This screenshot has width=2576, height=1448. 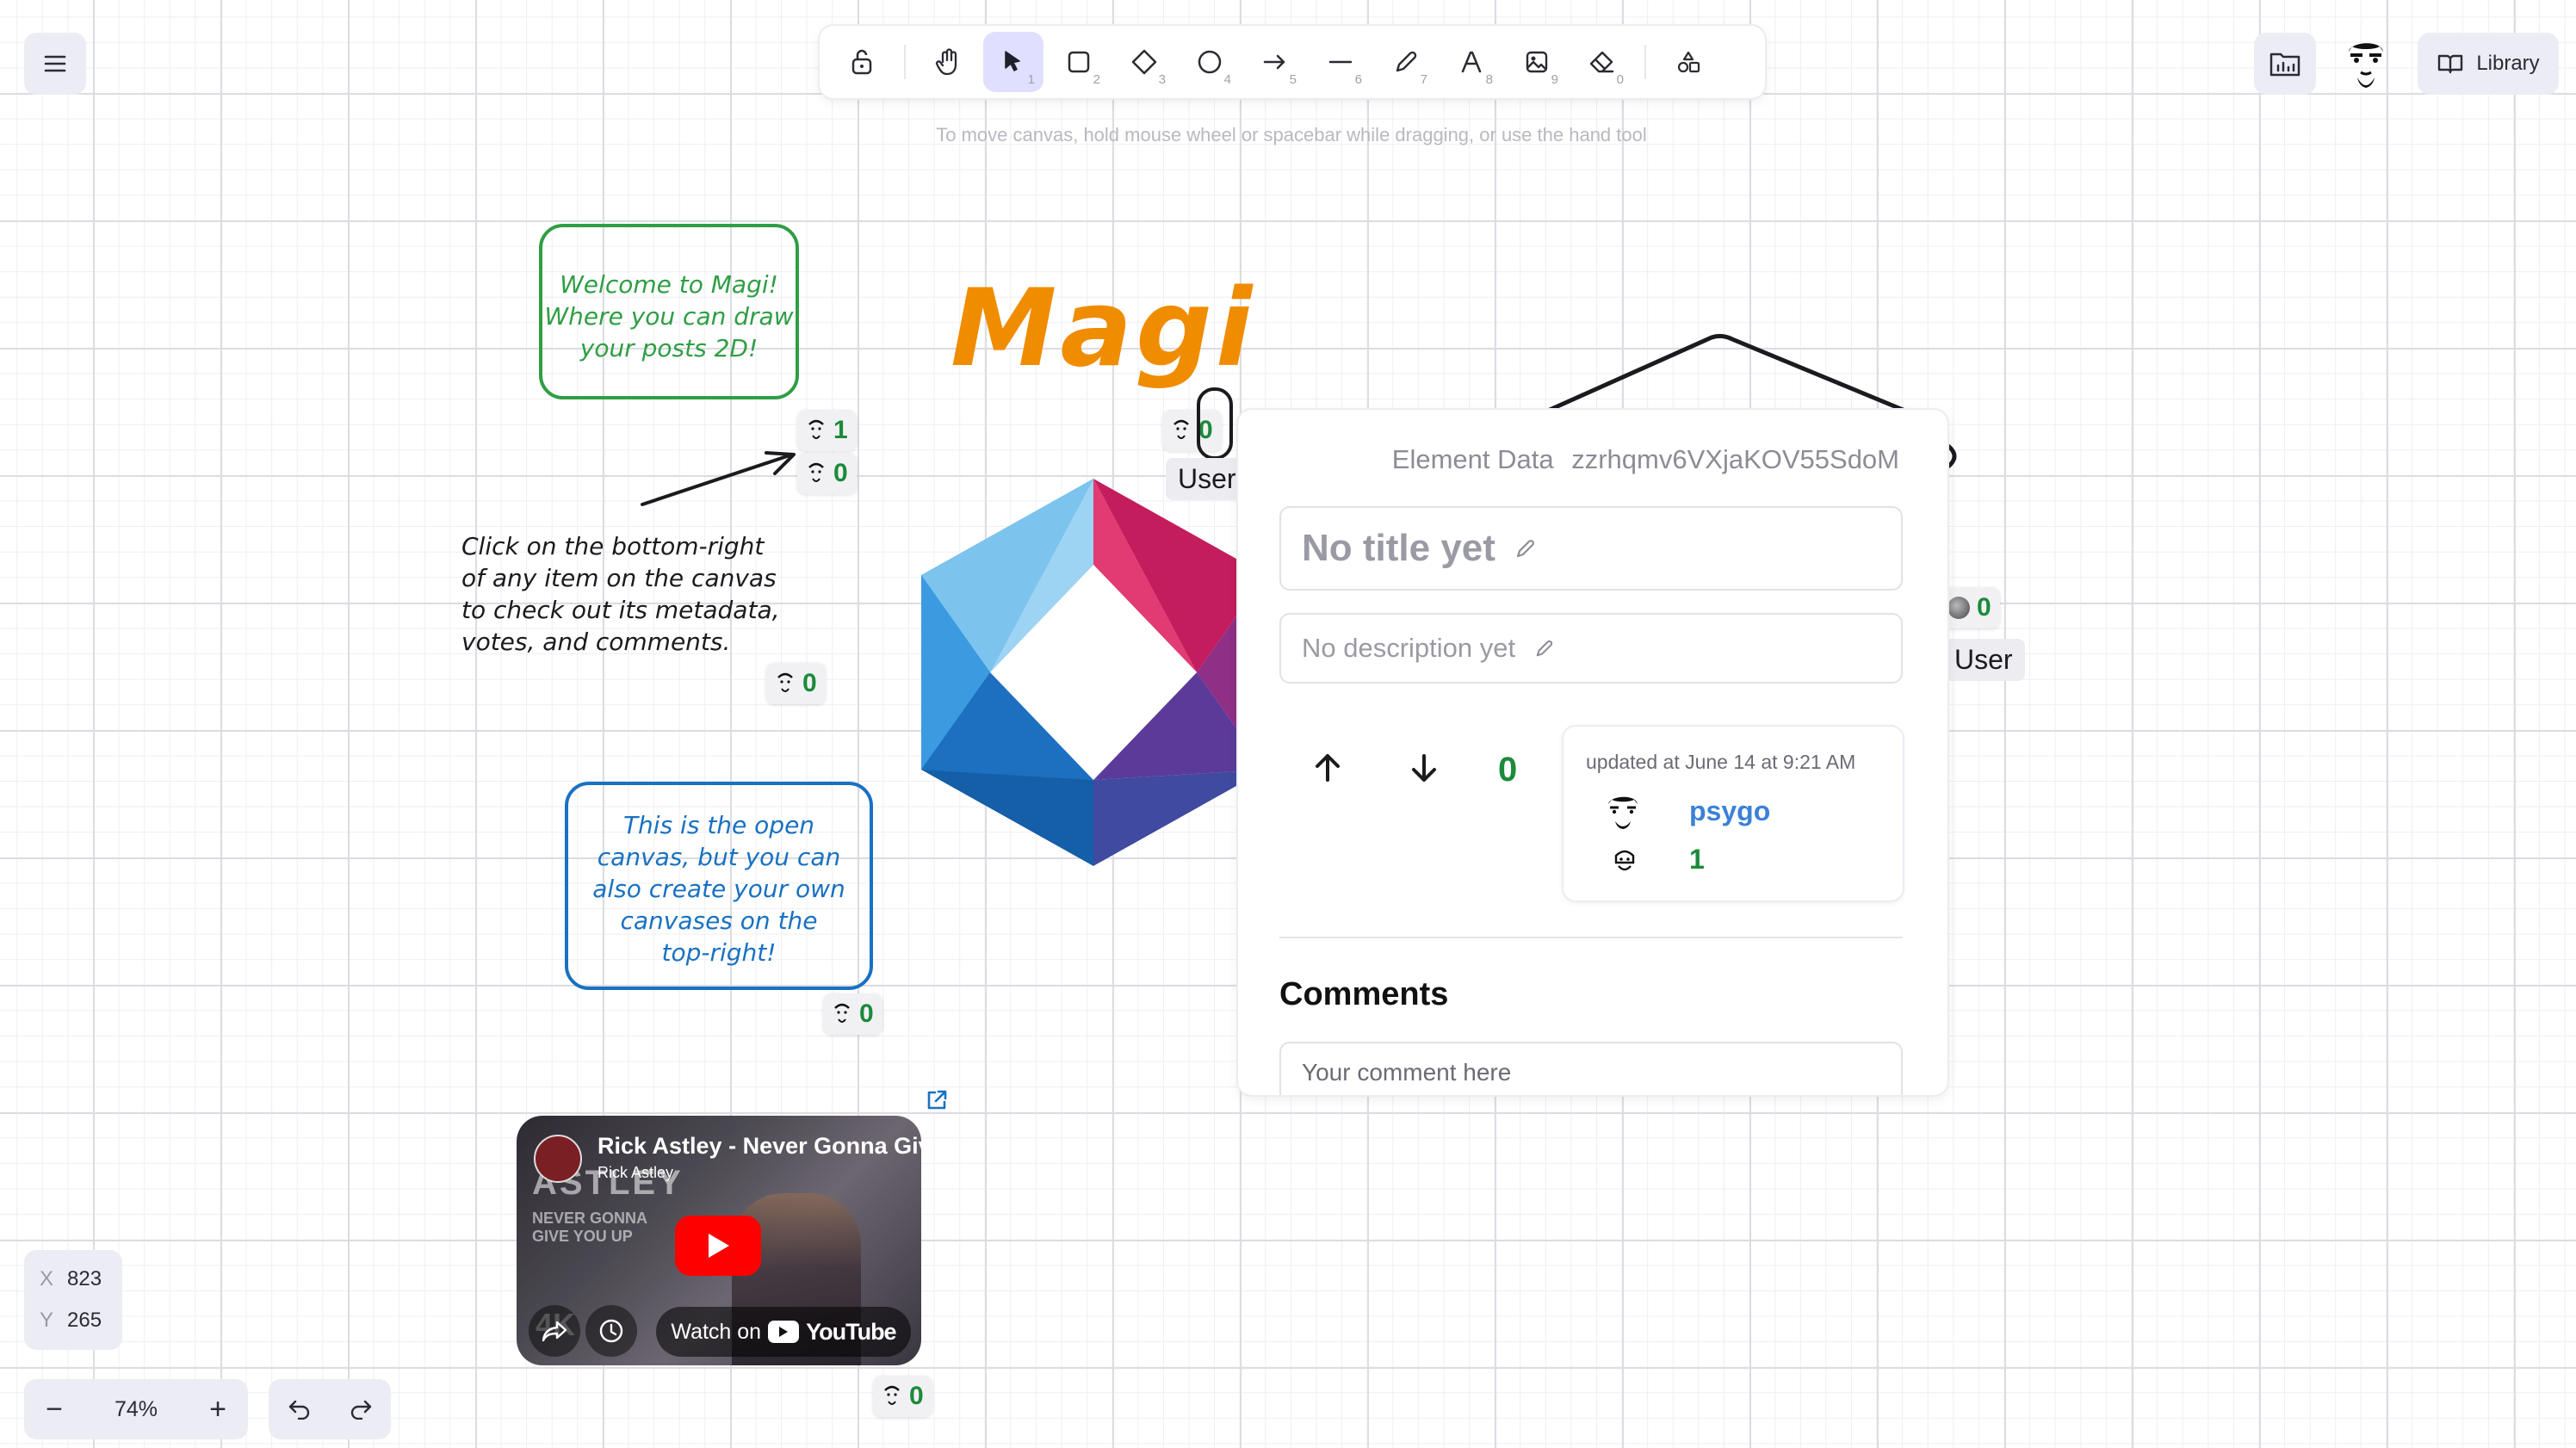 I want to click on rectangle-tool-button: 2, so click(x=1079, y=62).